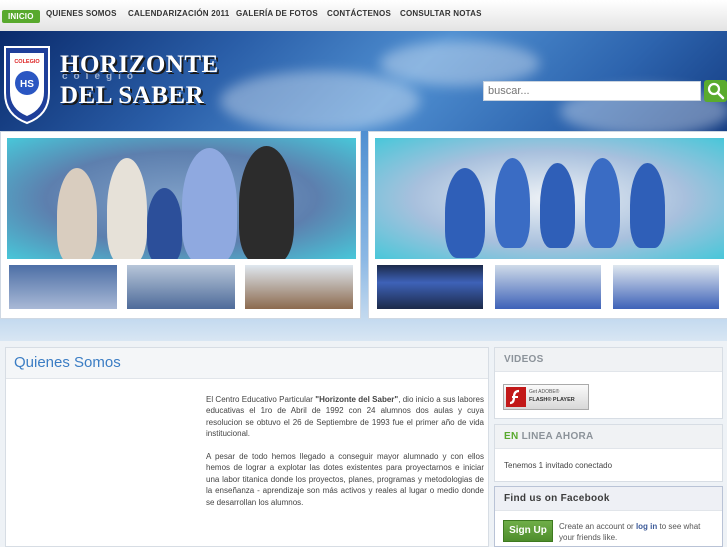 This screenshot has width=727, height=547. I want to click on school-crest-logo: HS COLEGIO, so click(27, 85).